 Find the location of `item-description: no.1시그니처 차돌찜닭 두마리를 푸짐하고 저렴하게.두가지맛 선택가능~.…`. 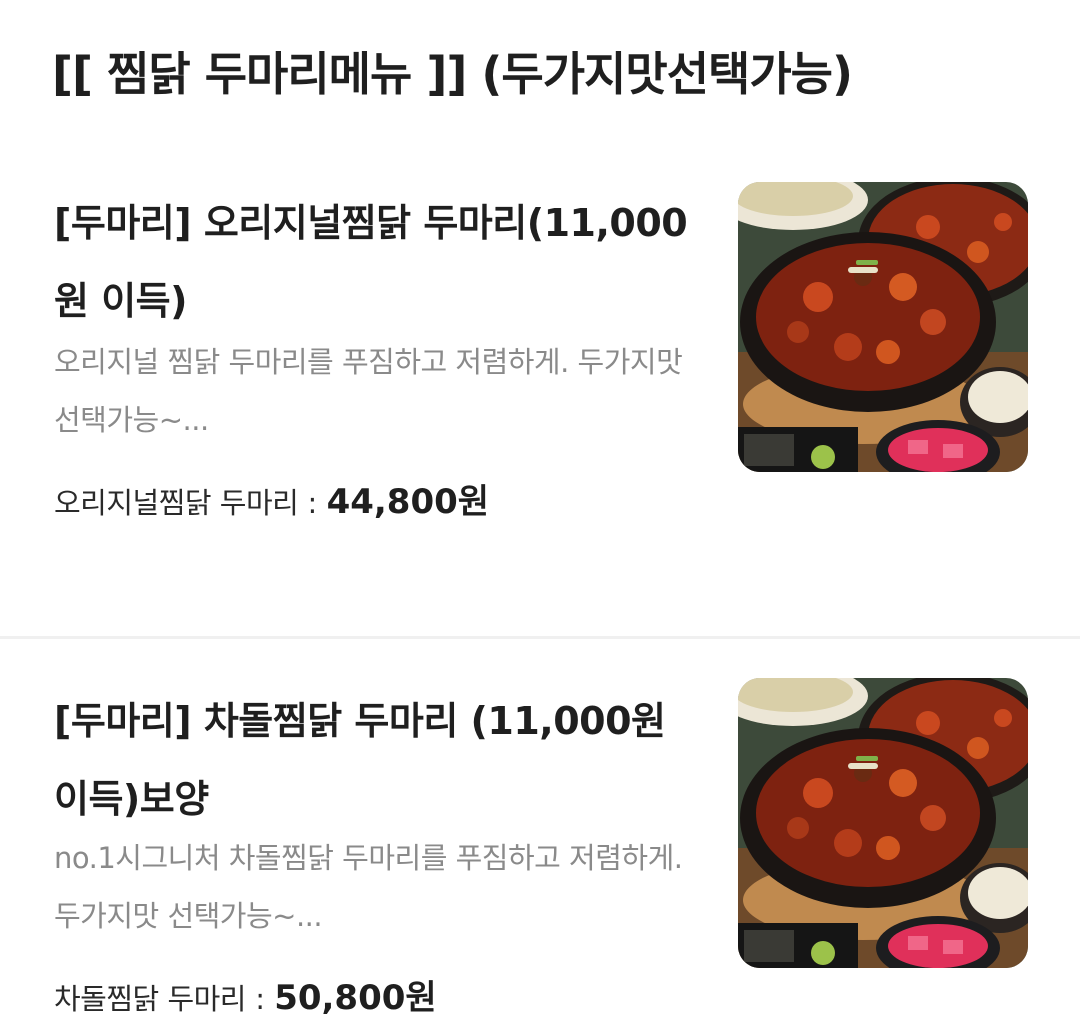

item-description: no.1시그니처 차돌찜닭 두마리를 푸짐하고 저렴하게.두가지맛 선택가능~.… is located at coordinates (368, 887).